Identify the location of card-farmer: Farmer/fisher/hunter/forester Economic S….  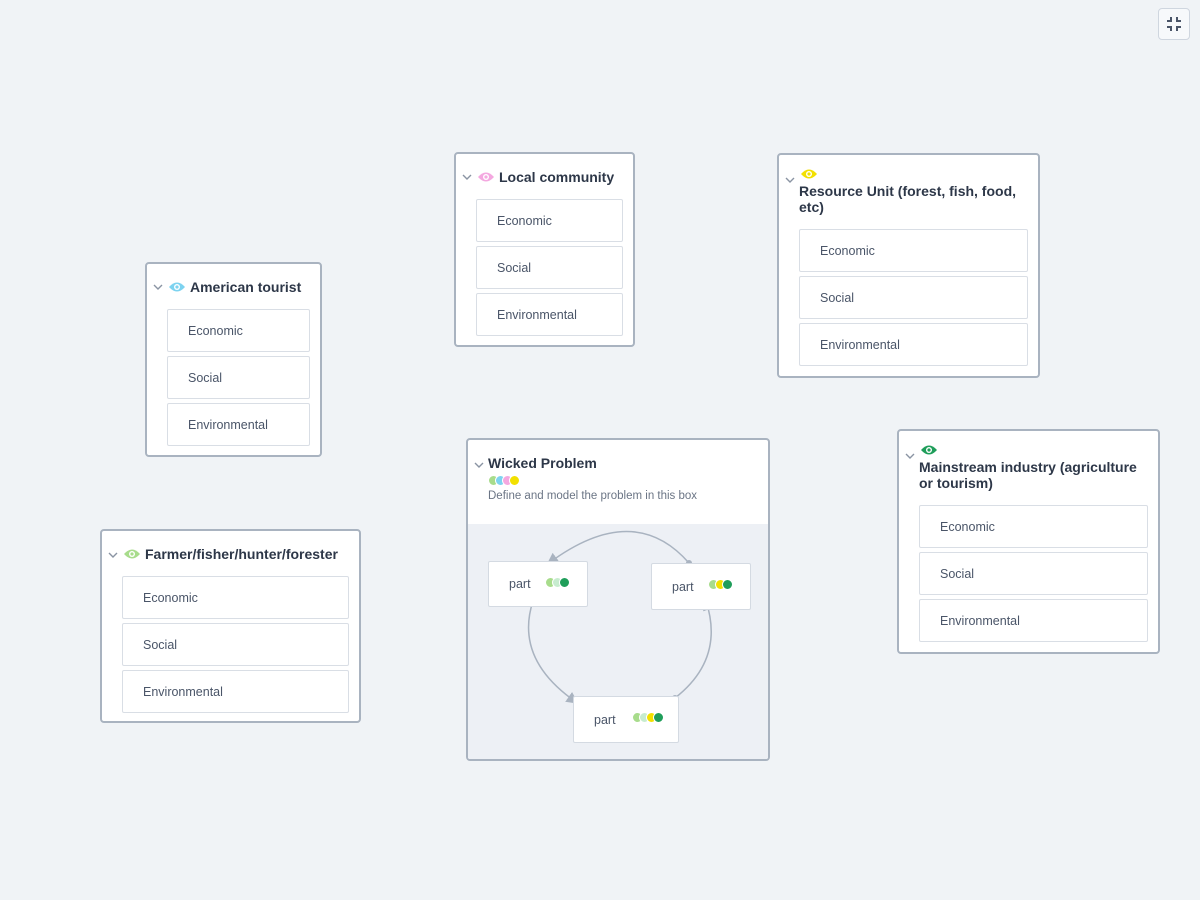
(230, 626).